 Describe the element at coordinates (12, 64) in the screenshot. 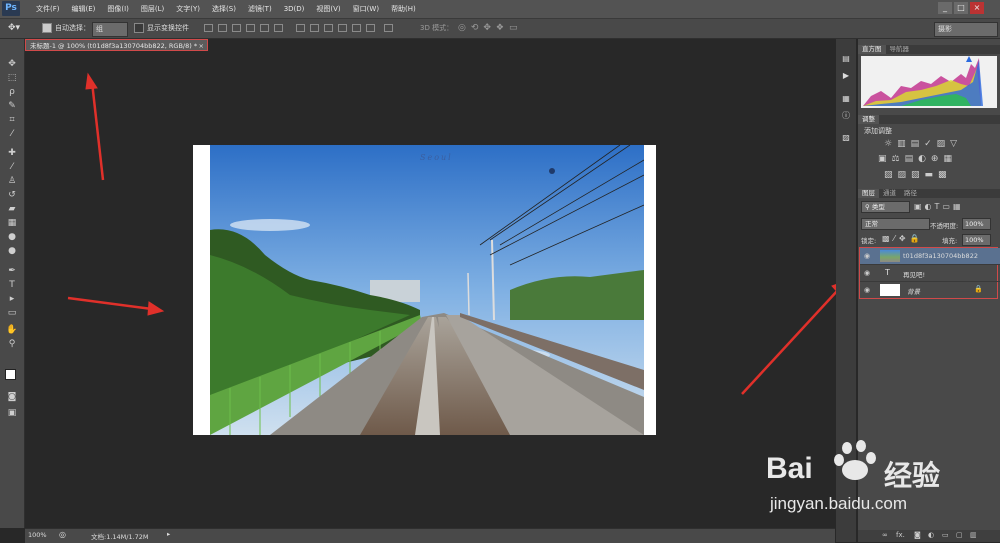

I see `move-tool-icon: ✥` at that location.